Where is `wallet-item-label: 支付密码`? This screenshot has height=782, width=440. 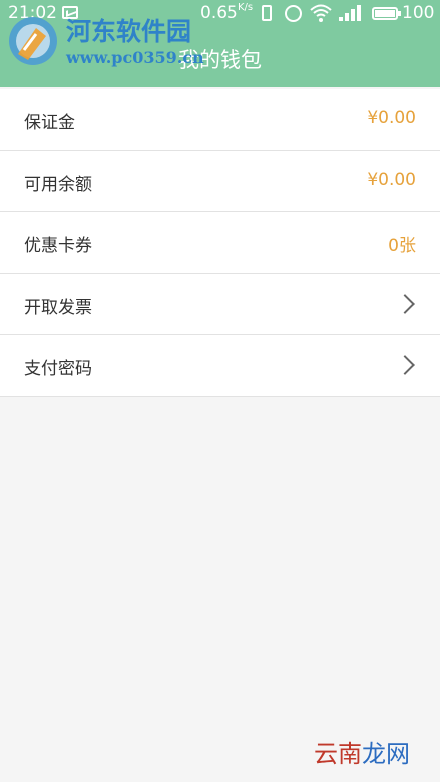 wallet-item-label: 支付密码 is located at coordinates (58, 369).